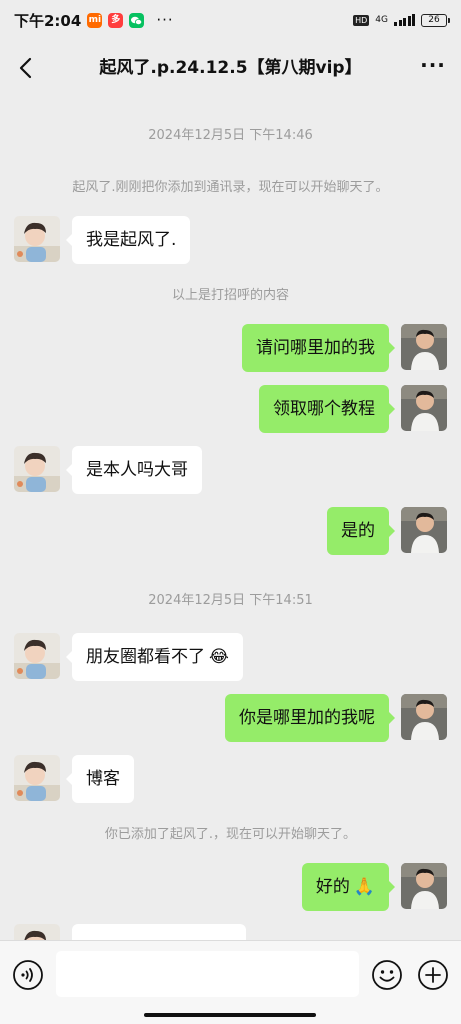 This screenshot has width=461, height=1024. I want to click on outgoing-message: 好的 🙏, so click(348, 887).